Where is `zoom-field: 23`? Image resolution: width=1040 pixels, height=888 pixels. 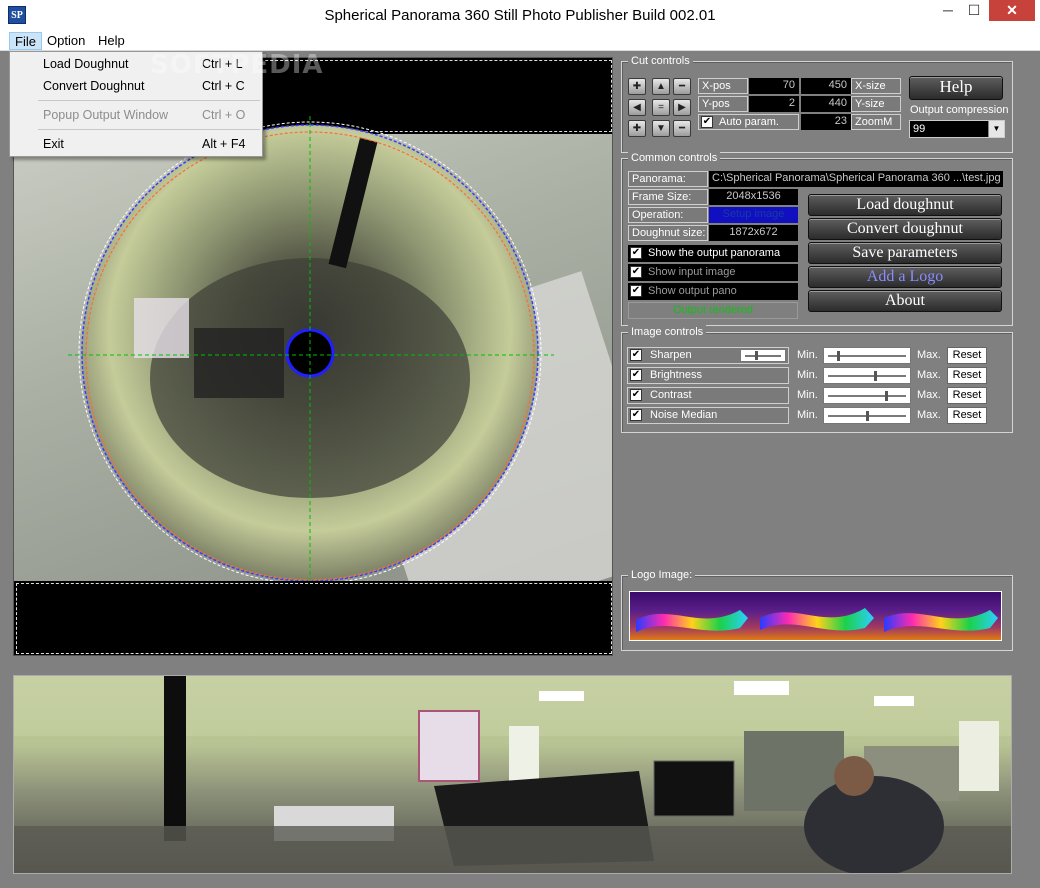 zoom-field: 23 is located at coordinates (826, 122).